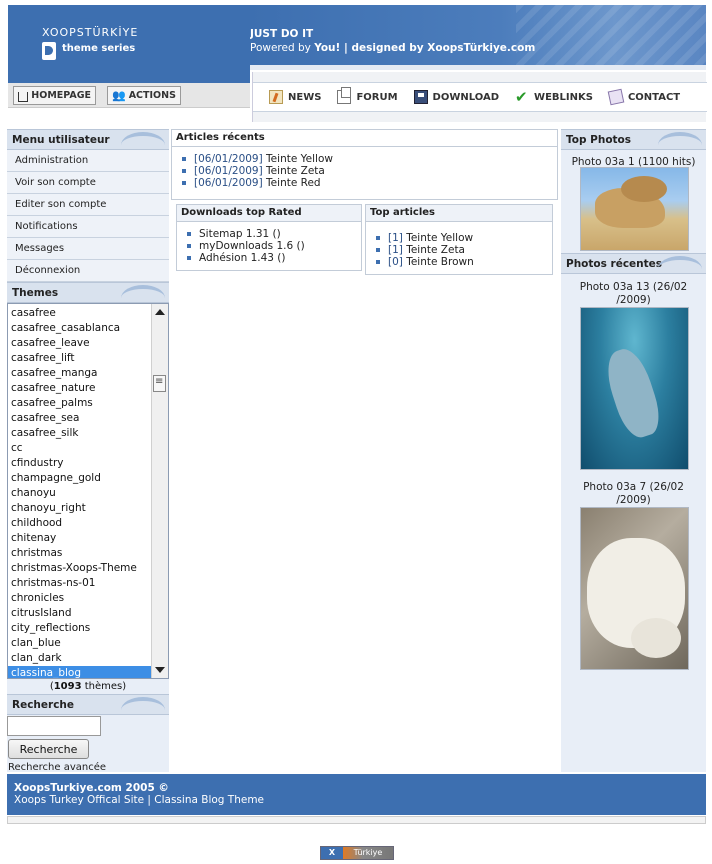 The width and height of the screenshot is (712, 864). I want to click on polar-bear-photo, so click(634, 588).